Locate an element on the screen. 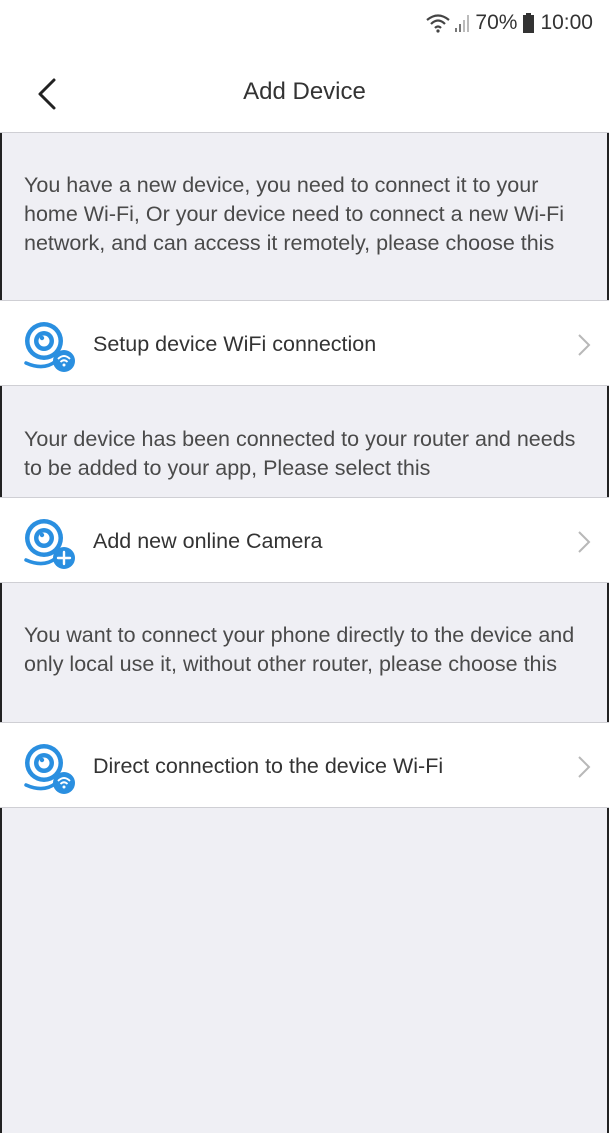 This screenshot has width=609, height=1133. wifi-icon is located at coordinates (438, 23).